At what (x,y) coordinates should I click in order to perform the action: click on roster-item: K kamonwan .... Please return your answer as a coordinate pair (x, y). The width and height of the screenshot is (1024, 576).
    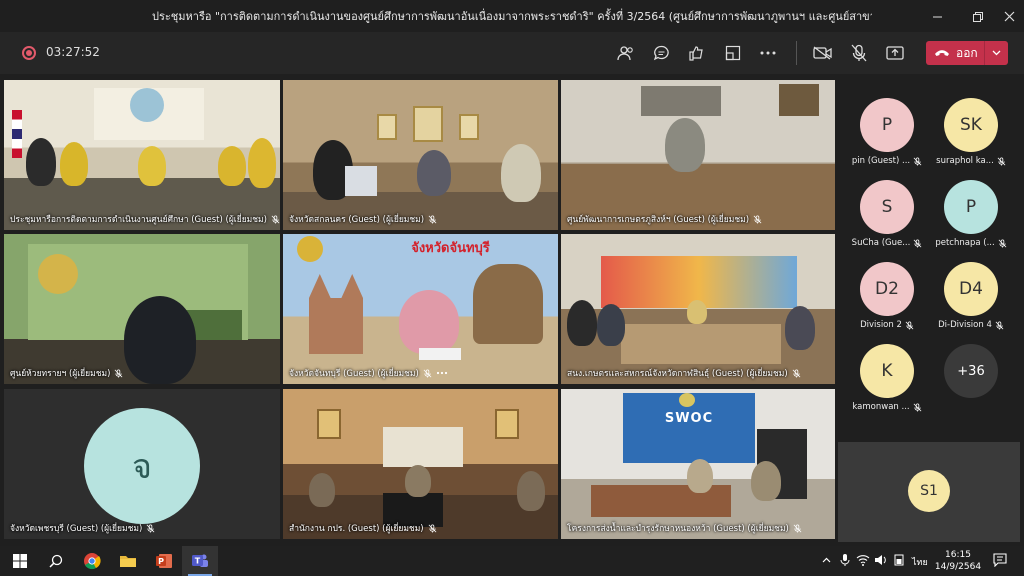
    Looking at the image, I should click on (887, 378).